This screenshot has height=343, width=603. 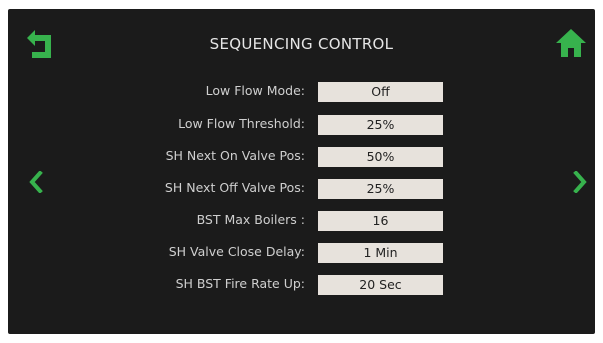 I want to click on sh-next-on-valve-pos-field: 50%, so click(x=380, y=157).